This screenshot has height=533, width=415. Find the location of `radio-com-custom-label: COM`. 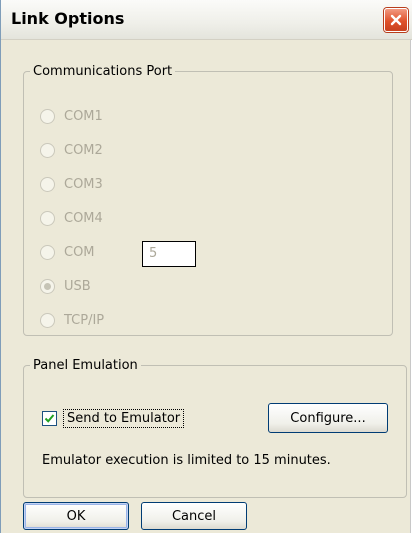

radio-com-custom-label: COM is located at coordinates (79, 252).